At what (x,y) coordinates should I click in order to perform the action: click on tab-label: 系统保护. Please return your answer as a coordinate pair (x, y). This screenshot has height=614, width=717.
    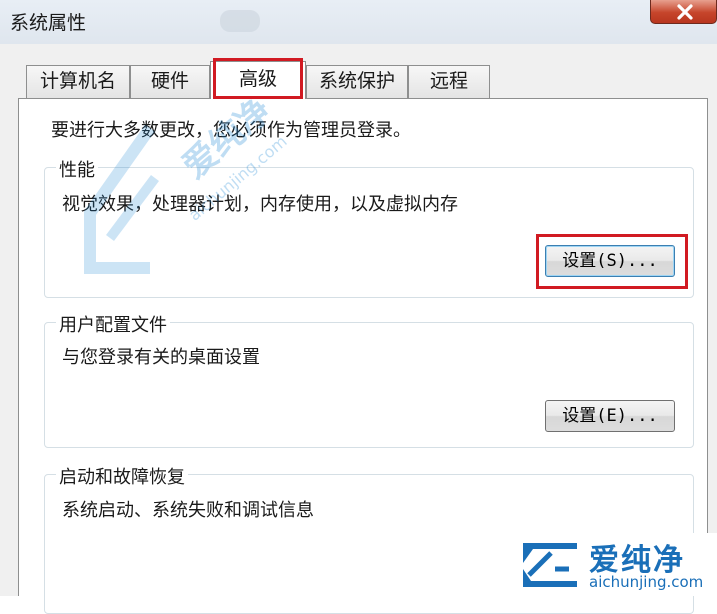
    Looking at the image, I should click on (356, 81).